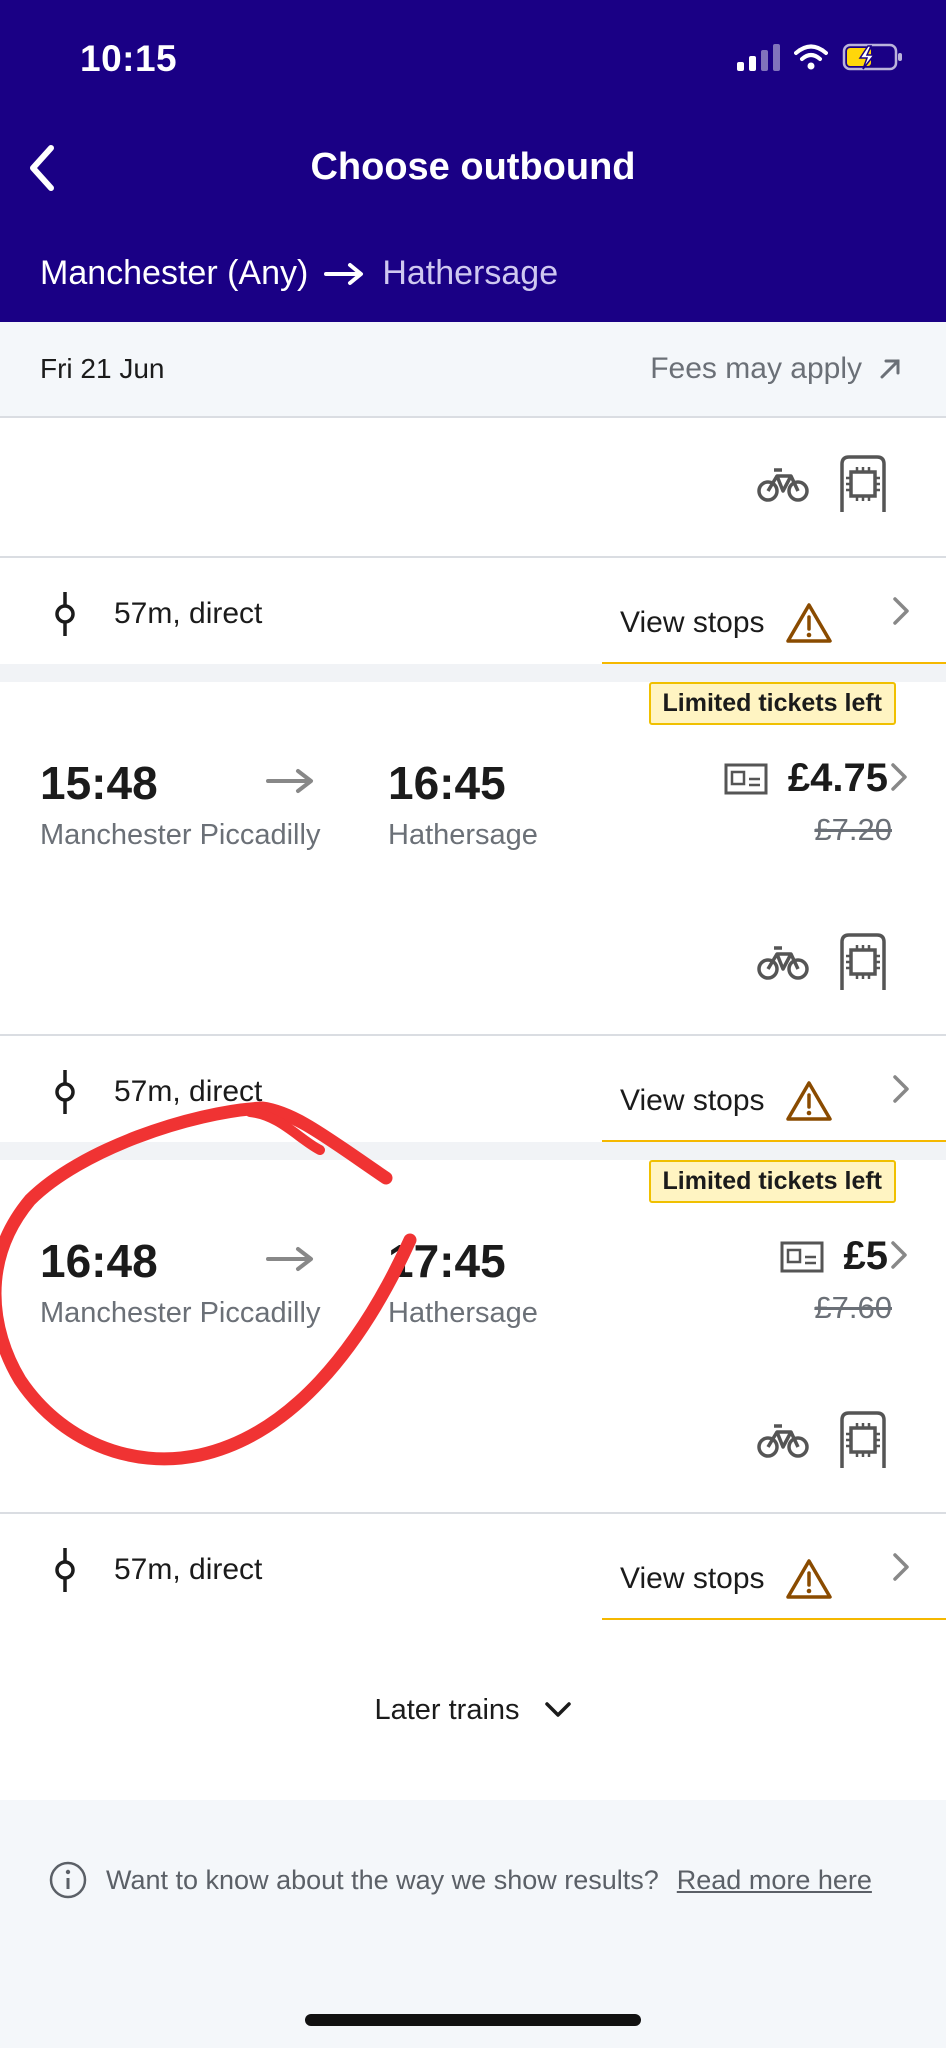 This screenshot has width=946, height=2048. I want to click on chevron-down-icon, so click(557, 1709).